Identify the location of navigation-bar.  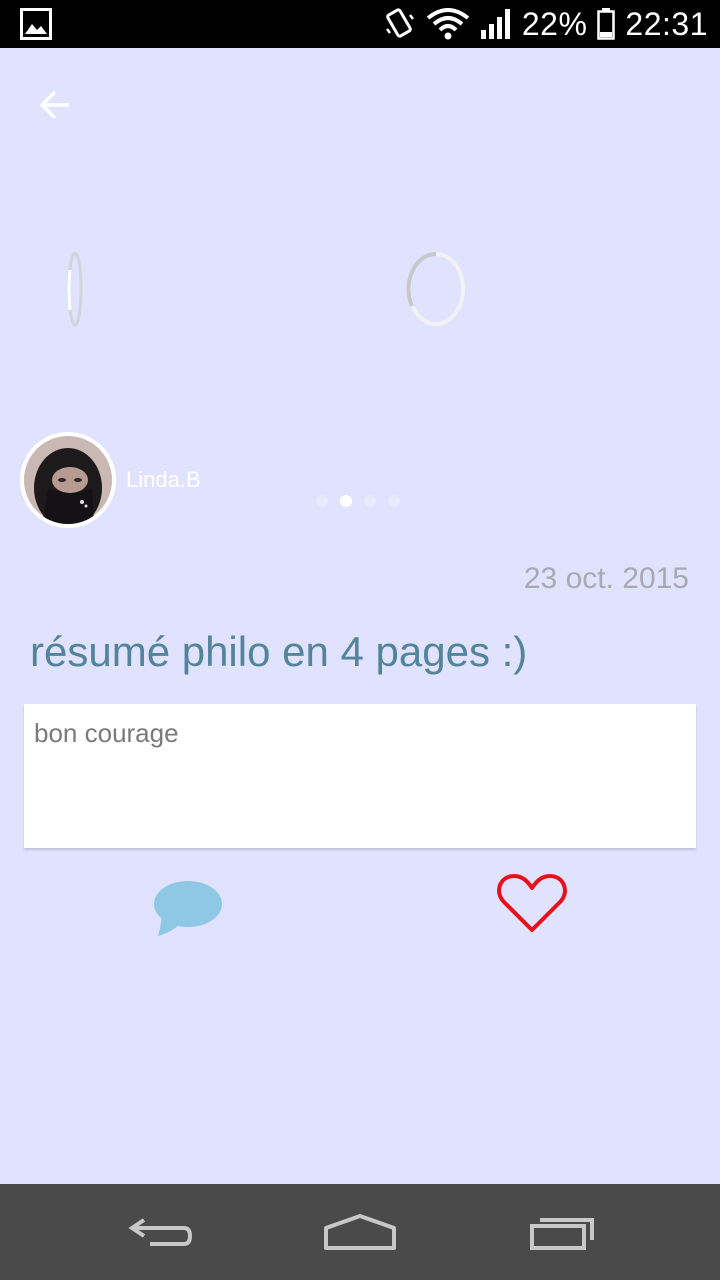
(360, 1232).